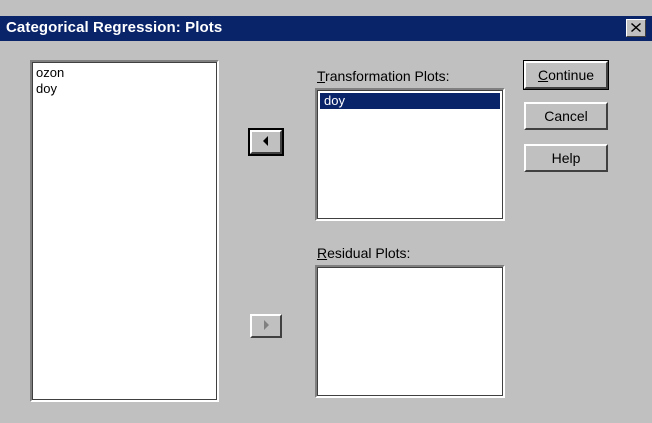 This screenshot has width=652, height=423. I want to click on close-button, so click(636, 28).